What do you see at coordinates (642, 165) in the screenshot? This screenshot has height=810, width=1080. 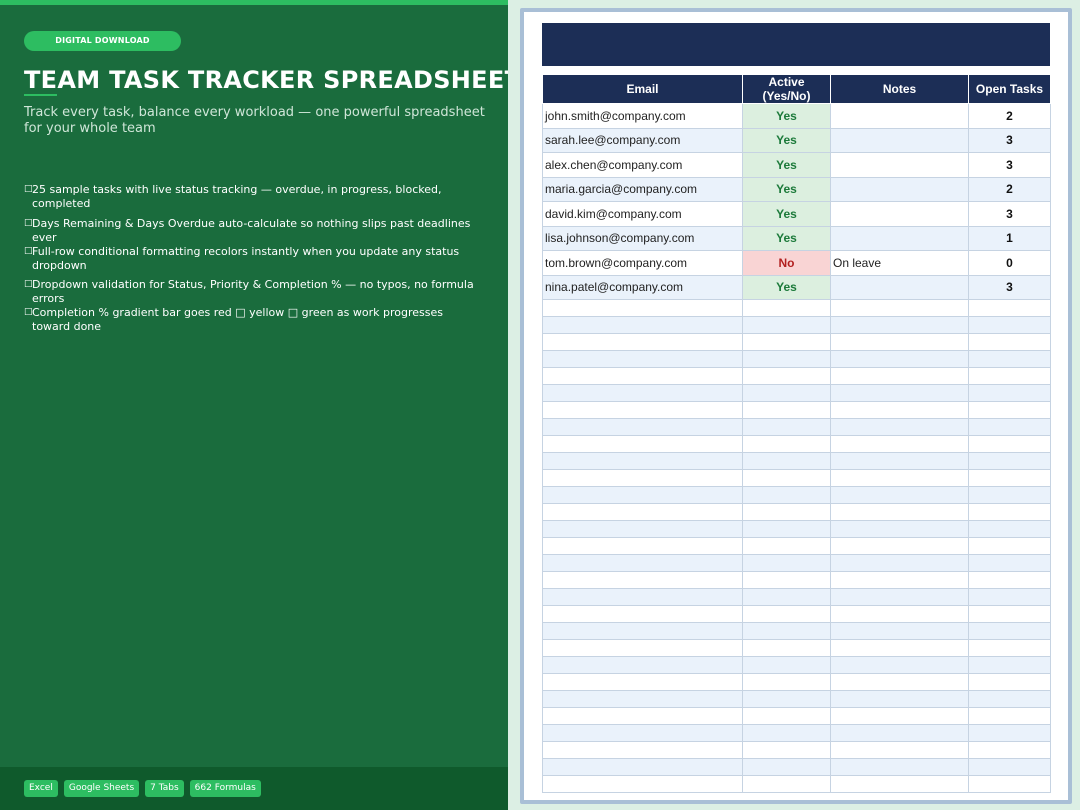 I see `email-cell: alex.chen@company.com` at bounding box center [642, 165].